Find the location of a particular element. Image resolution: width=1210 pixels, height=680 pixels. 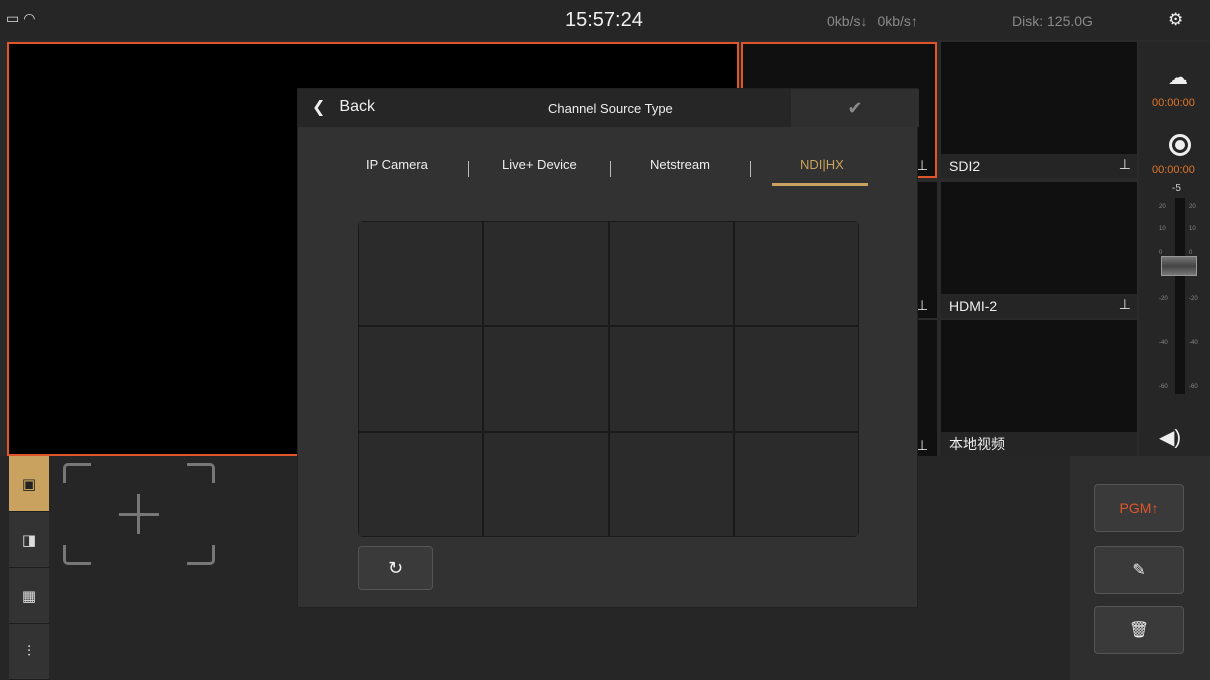

wifi-icon: ◠ is located at coordinates (29, 18).